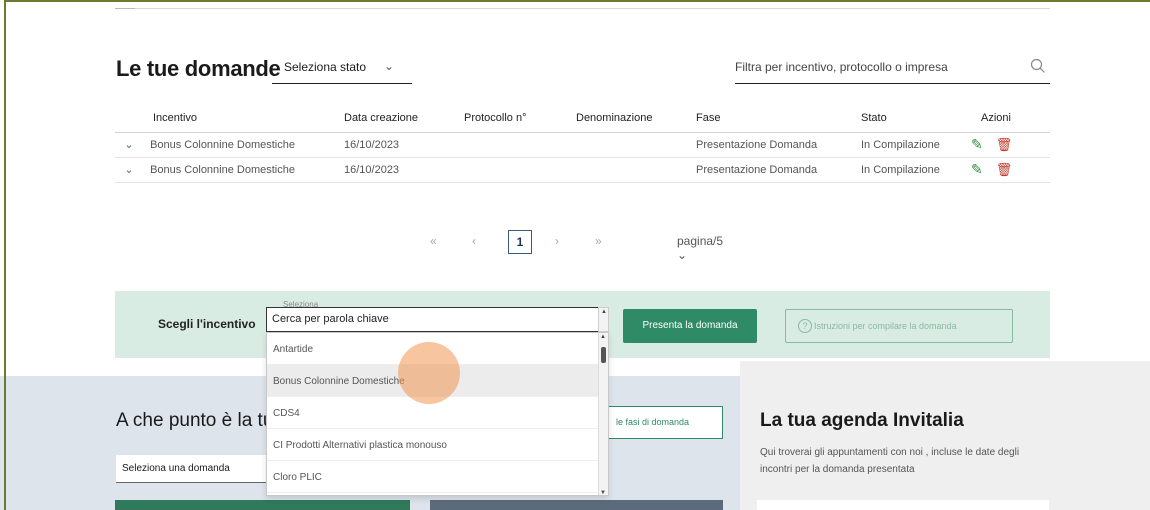 This screenshot has height=510, width=1150. Describe the element at coordinates (700, 248) in the screenshot. I see `per-page-select: pagina/5 ⌄` at that location.